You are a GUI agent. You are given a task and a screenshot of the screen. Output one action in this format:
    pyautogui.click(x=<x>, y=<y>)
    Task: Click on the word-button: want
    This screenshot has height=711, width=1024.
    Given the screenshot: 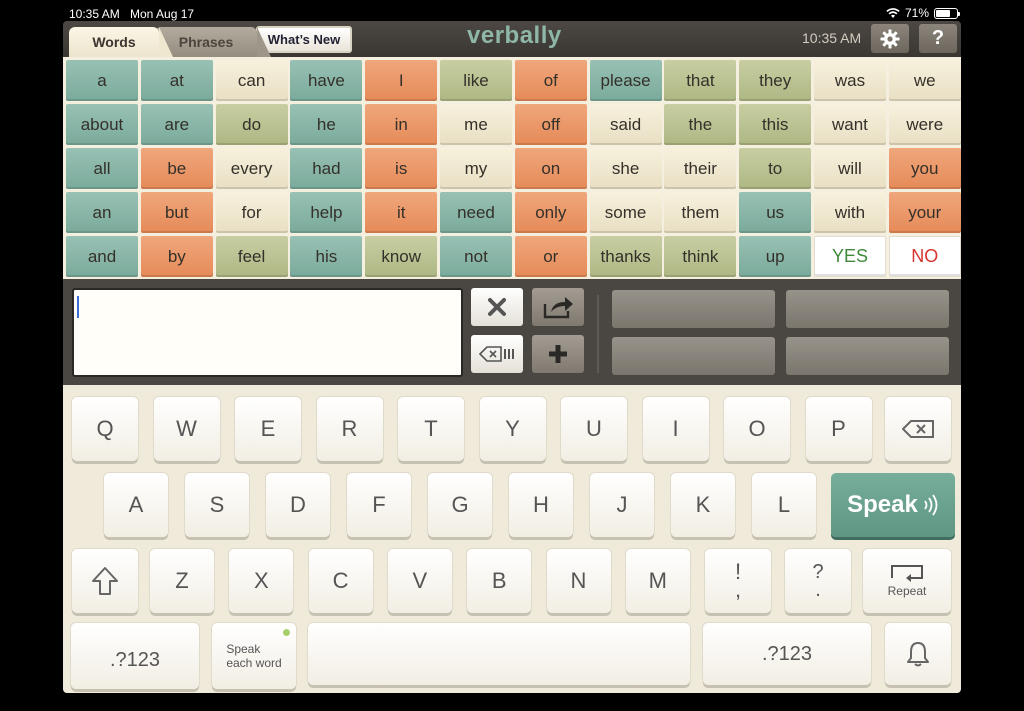 What is the action you would take?
    pyautogui.click(x=849, y=124)
    